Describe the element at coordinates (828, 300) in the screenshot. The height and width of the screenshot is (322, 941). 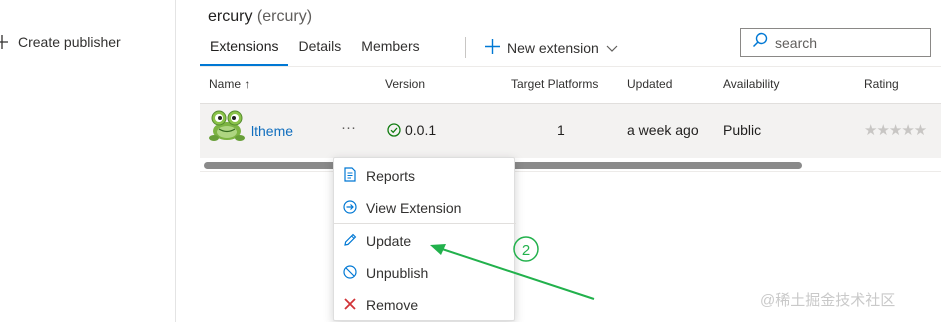
I see `watermark: @稀土掘金技术社区` at that location.